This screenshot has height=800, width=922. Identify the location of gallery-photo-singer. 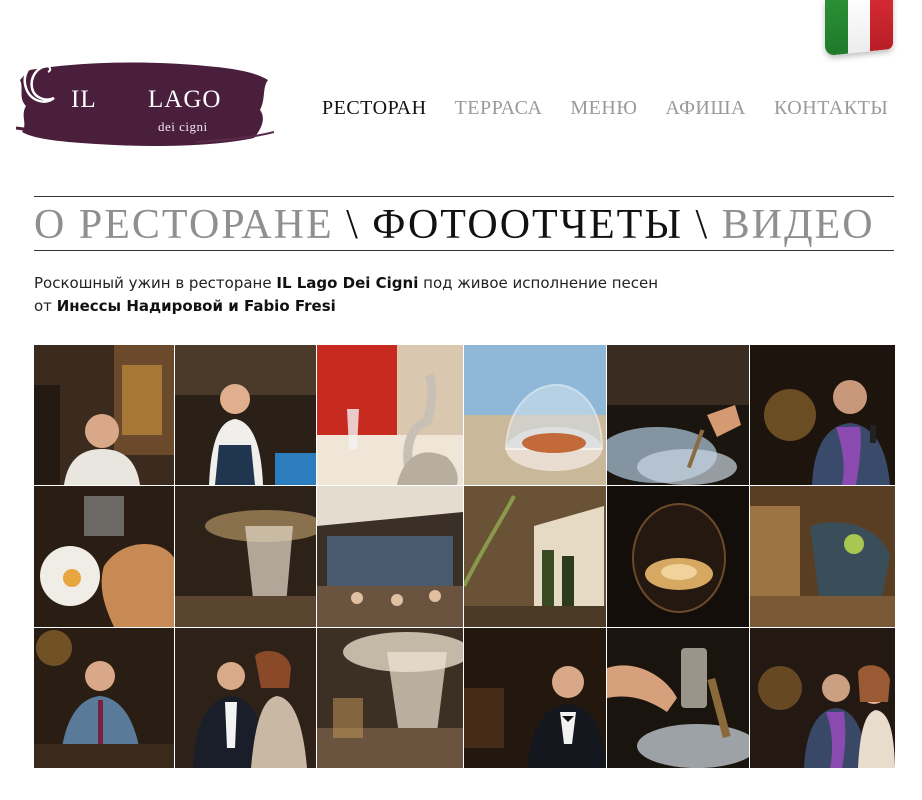
(822, 415).